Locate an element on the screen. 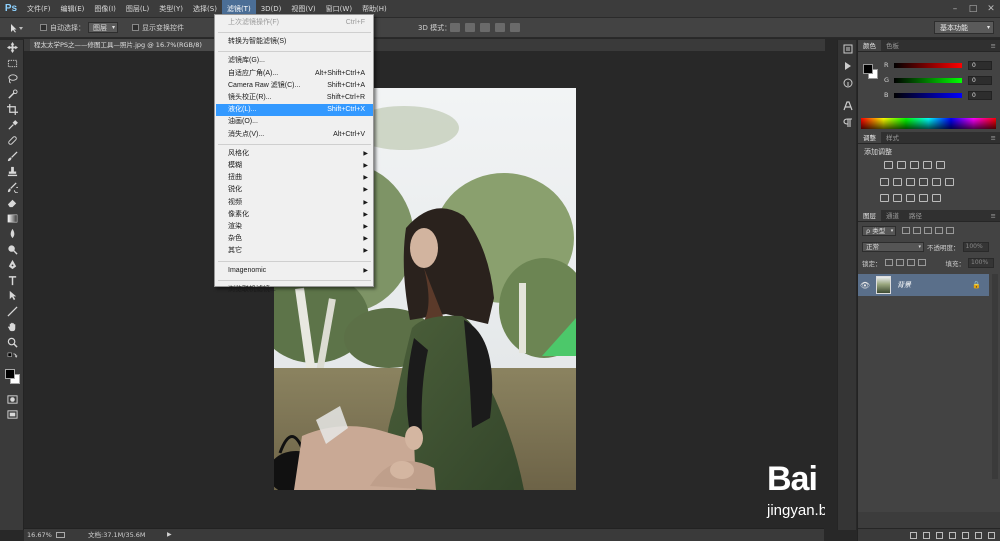 The width and height of the screenshot is (1000, 541). auto-select-checkbox is located at coordinates (43, 27).